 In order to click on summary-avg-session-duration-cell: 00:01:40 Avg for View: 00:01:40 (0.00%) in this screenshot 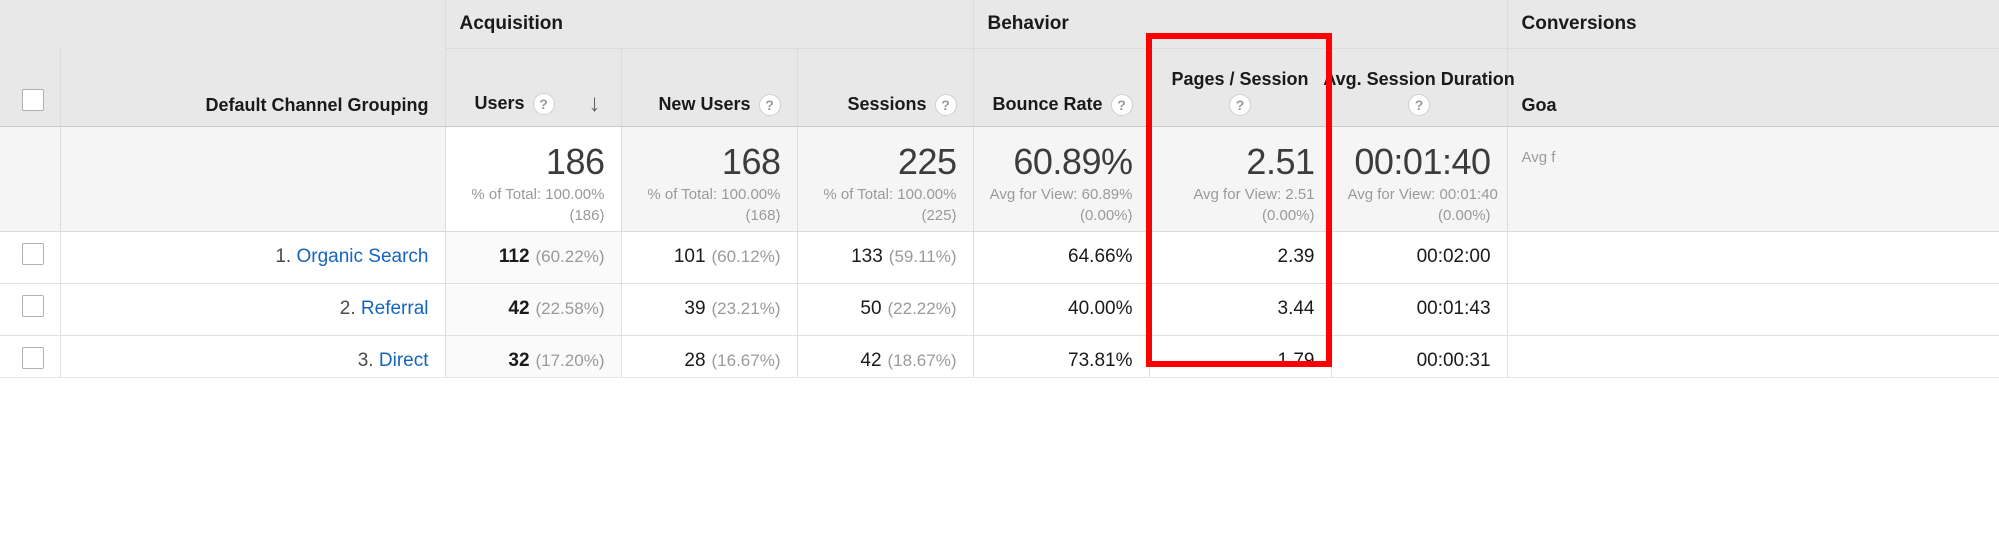, I will do `click(1419, 179)`.